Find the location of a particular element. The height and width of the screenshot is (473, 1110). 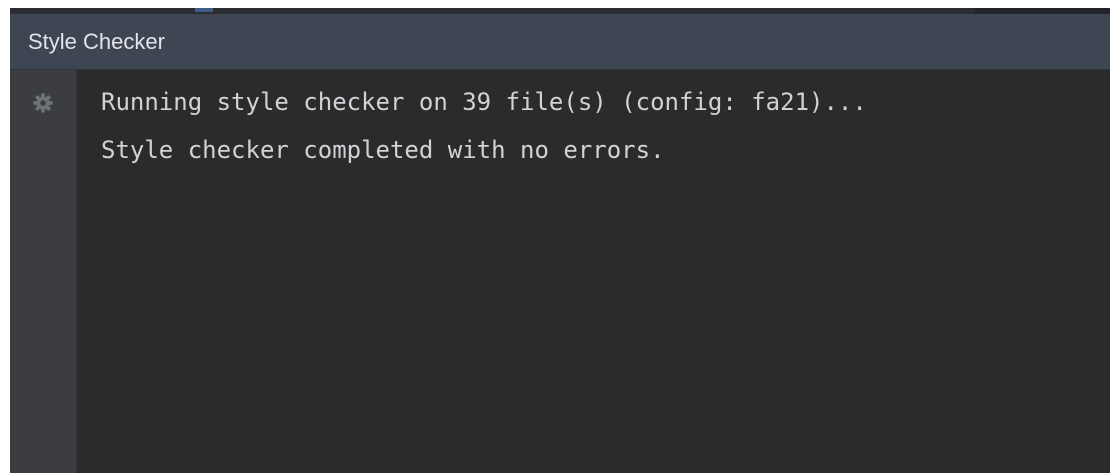

gear-icon is located at coordinates (43, 103).